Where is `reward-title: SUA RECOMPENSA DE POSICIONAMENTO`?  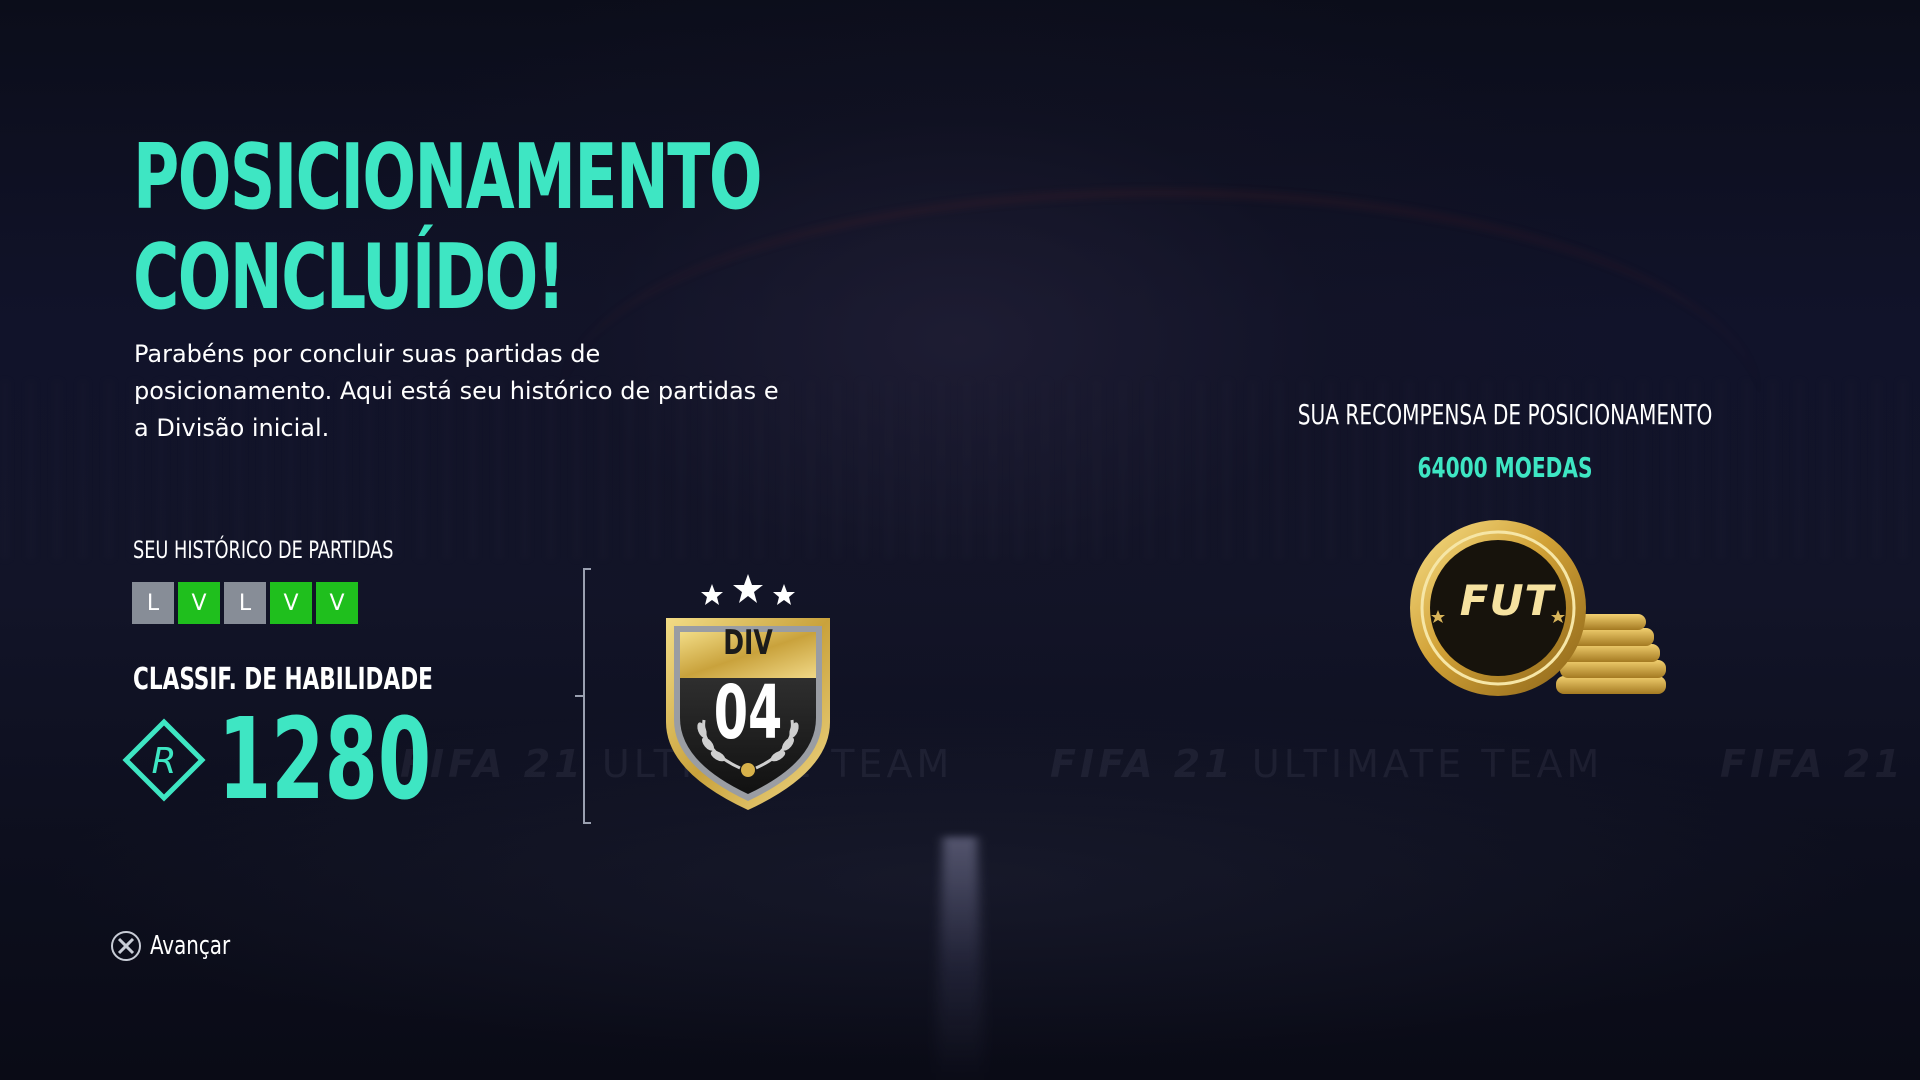 reward-title: SUA RECOMPENSA DE POSICIONAMENTO is located at coordinates (1505, 414).